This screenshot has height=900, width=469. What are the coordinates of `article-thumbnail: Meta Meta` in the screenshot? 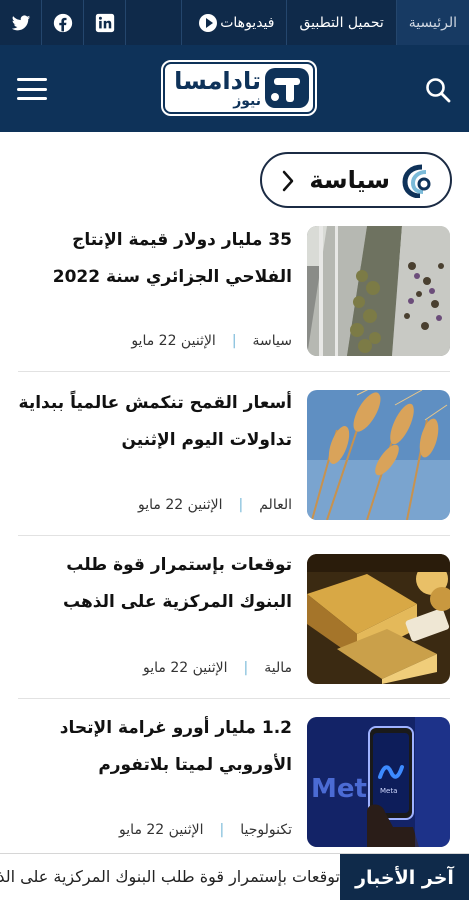 It's located at (378, 782).